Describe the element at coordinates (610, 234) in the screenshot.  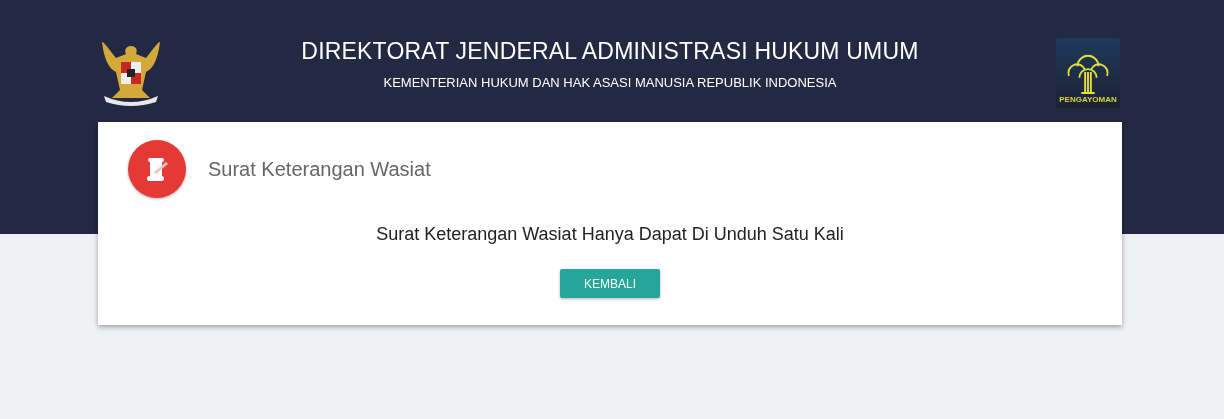
I see `message-text: Surat Keterangan Wasiat Hanya Dapat Di Unduh Satu Kali` at that location.